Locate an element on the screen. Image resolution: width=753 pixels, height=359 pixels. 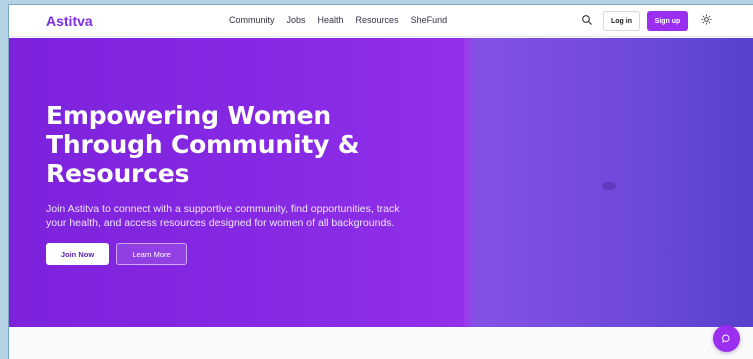
chat-bubble-icon is located at coordinates (726, 338).